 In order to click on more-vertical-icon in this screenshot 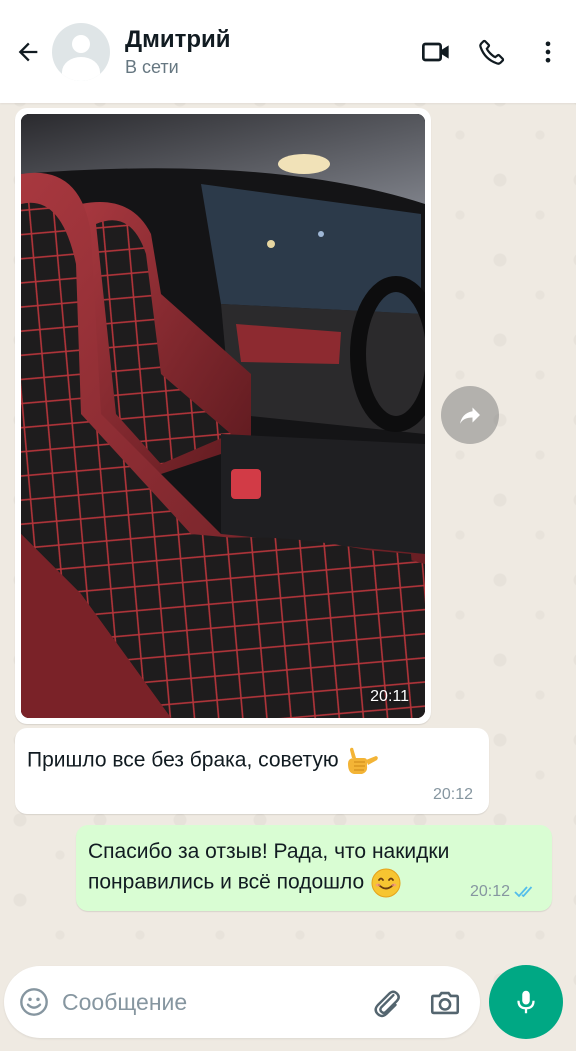, I will do `click(548, 51)`.